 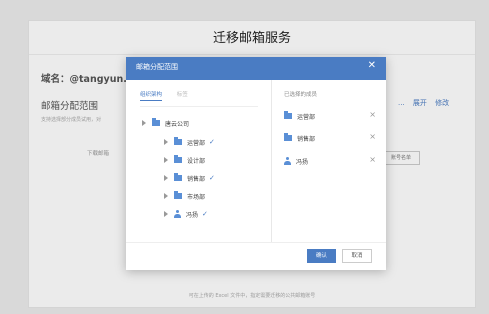 I want to click on dialog-title: 邮箱分配范围, so click(x=157, y=67).